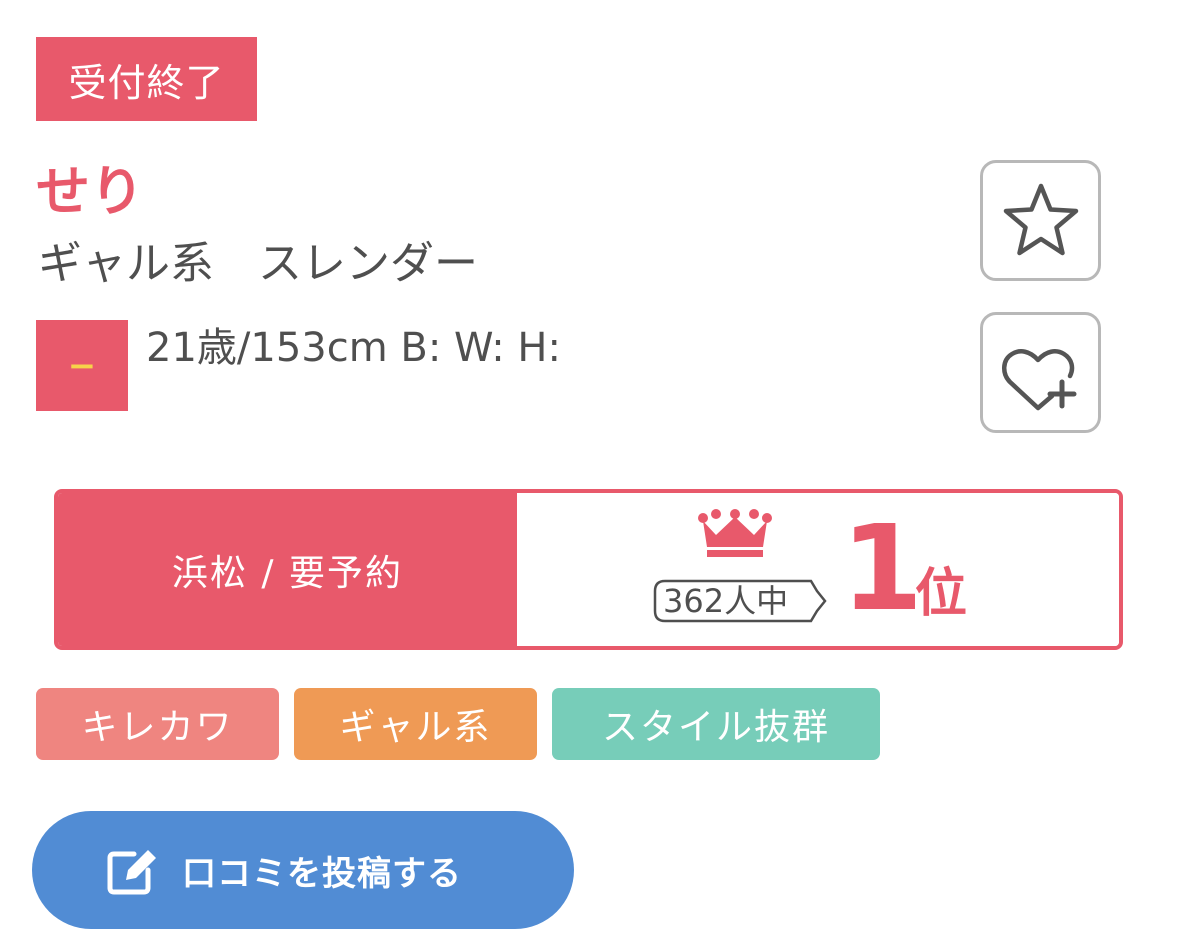 Image resolution: width=1178 pixels, height=951 pixels. I want to click on post-review-label: 口コミを投稿する, so click(322, 873).